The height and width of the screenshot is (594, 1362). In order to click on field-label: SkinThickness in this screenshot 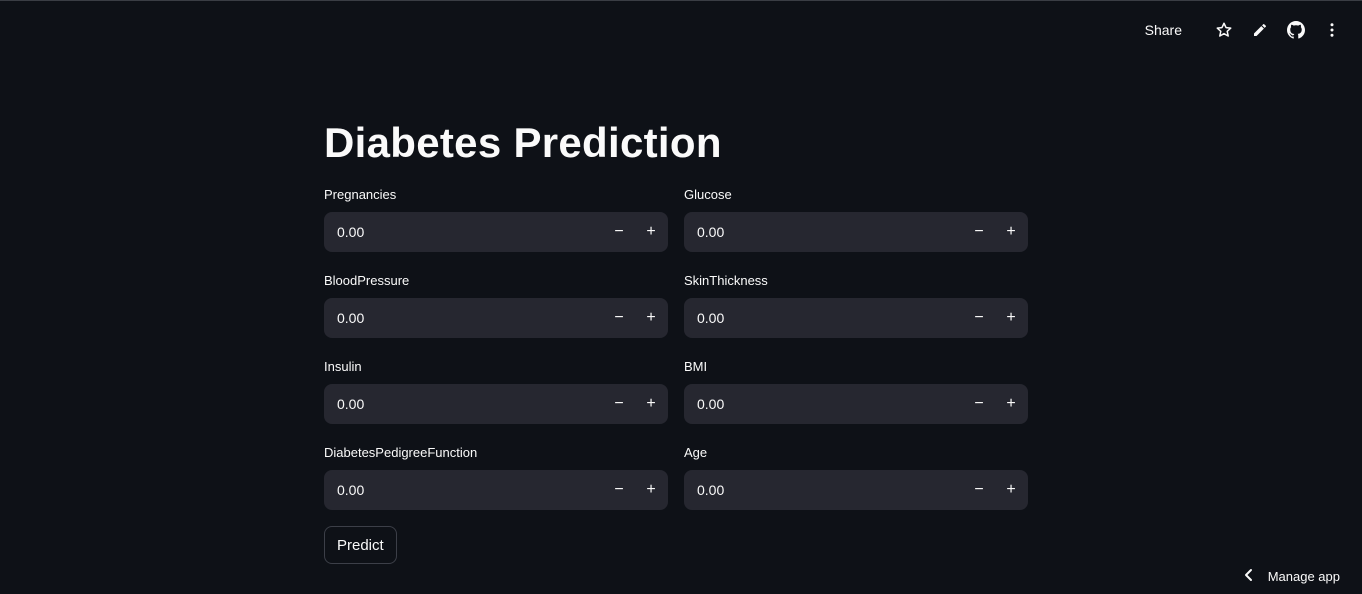, I will do `click(726, 280)`.